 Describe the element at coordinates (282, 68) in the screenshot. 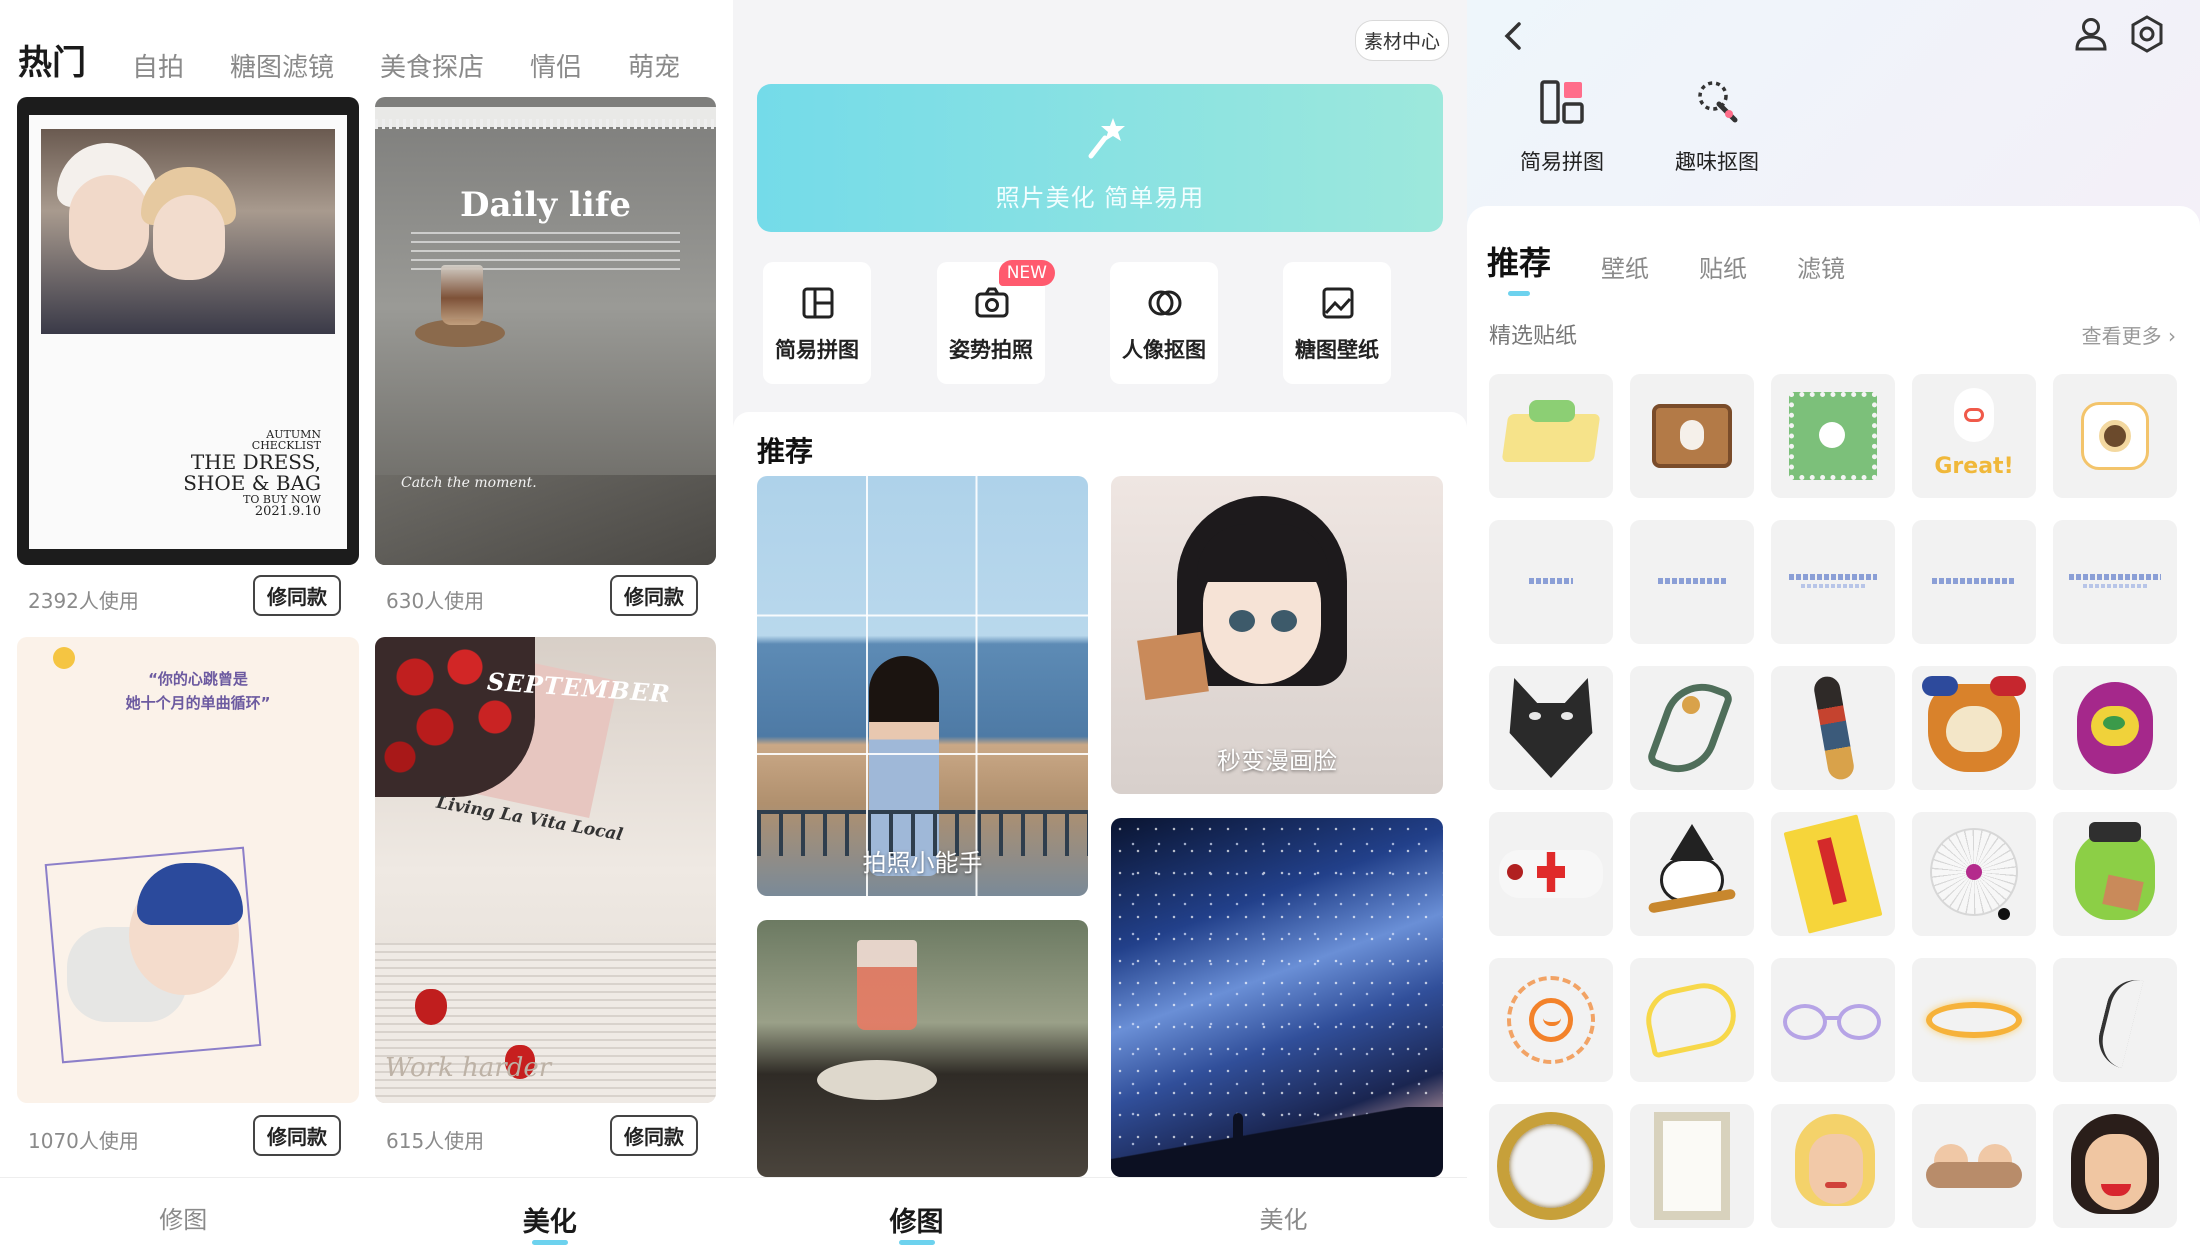

I see `tab-filter: 糖图滤镜` at that location.